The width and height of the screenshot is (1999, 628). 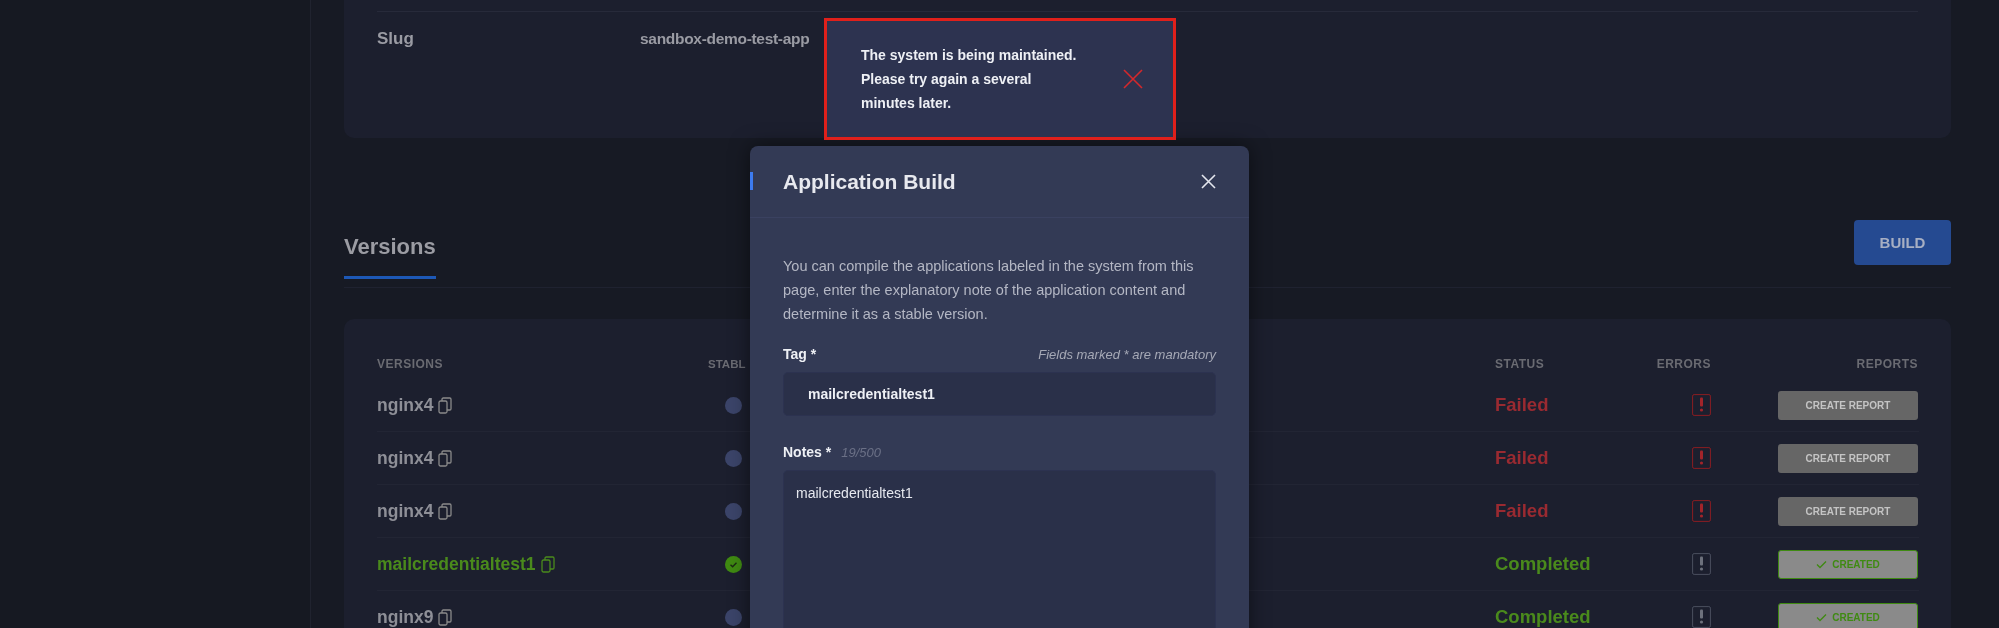 I want to click on mandatory-hint: Fields marked * are mandatory, so click(x=1127, y=354).